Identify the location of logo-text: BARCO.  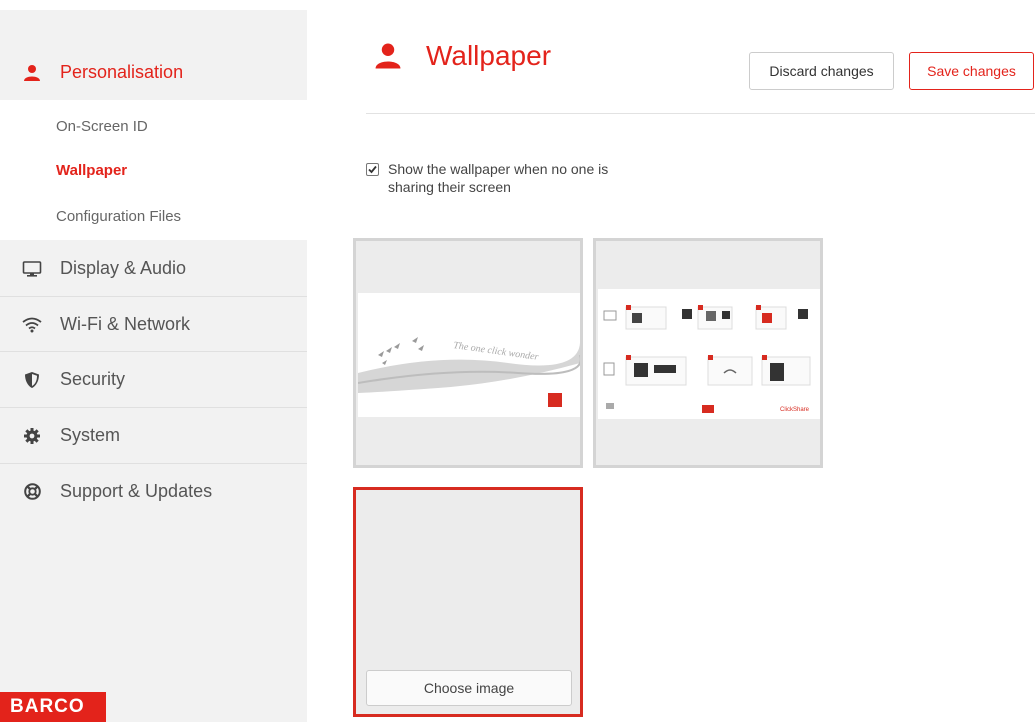
(47, 706).